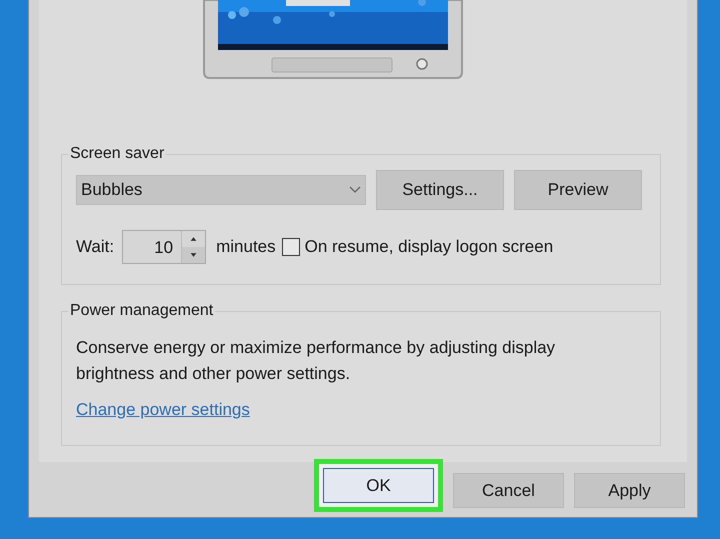 This screenshot has height=539, width=720. What do you see at coordinates (316, 361) in the screenshot?
I see `power-description: Conserve energy or maximize performance by adjusting display brightness and other power settings.` at bounding box center [316, 361].